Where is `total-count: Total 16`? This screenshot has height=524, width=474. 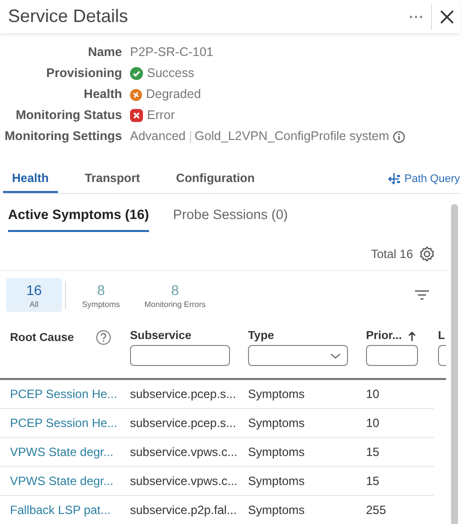
total-count: Total 16 is located at coordinates (391, 254).